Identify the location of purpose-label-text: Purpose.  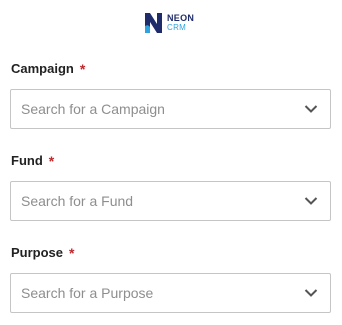
(37, 252).